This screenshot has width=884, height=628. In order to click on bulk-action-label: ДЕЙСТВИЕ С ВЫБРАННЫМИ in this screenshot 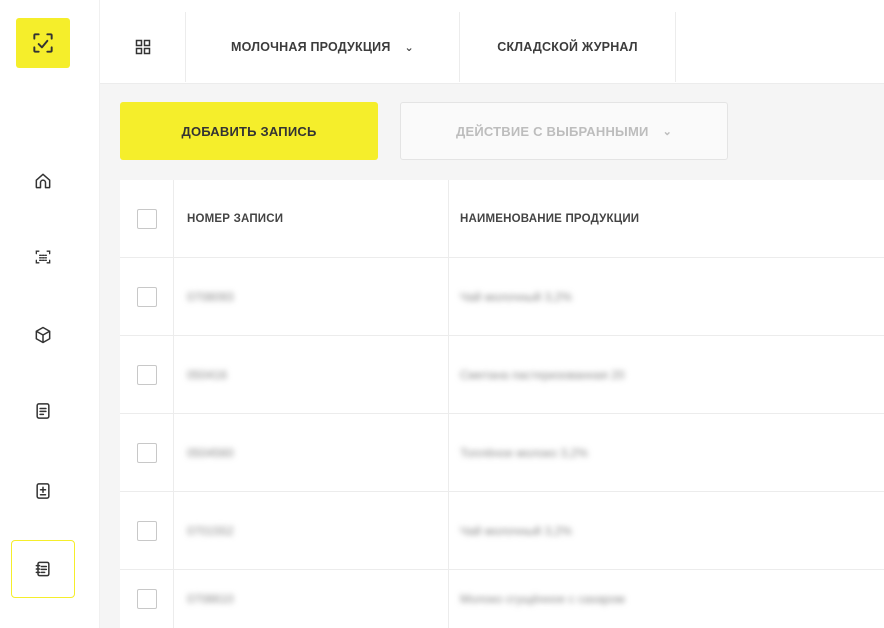, I will do `click(552, 131)`.